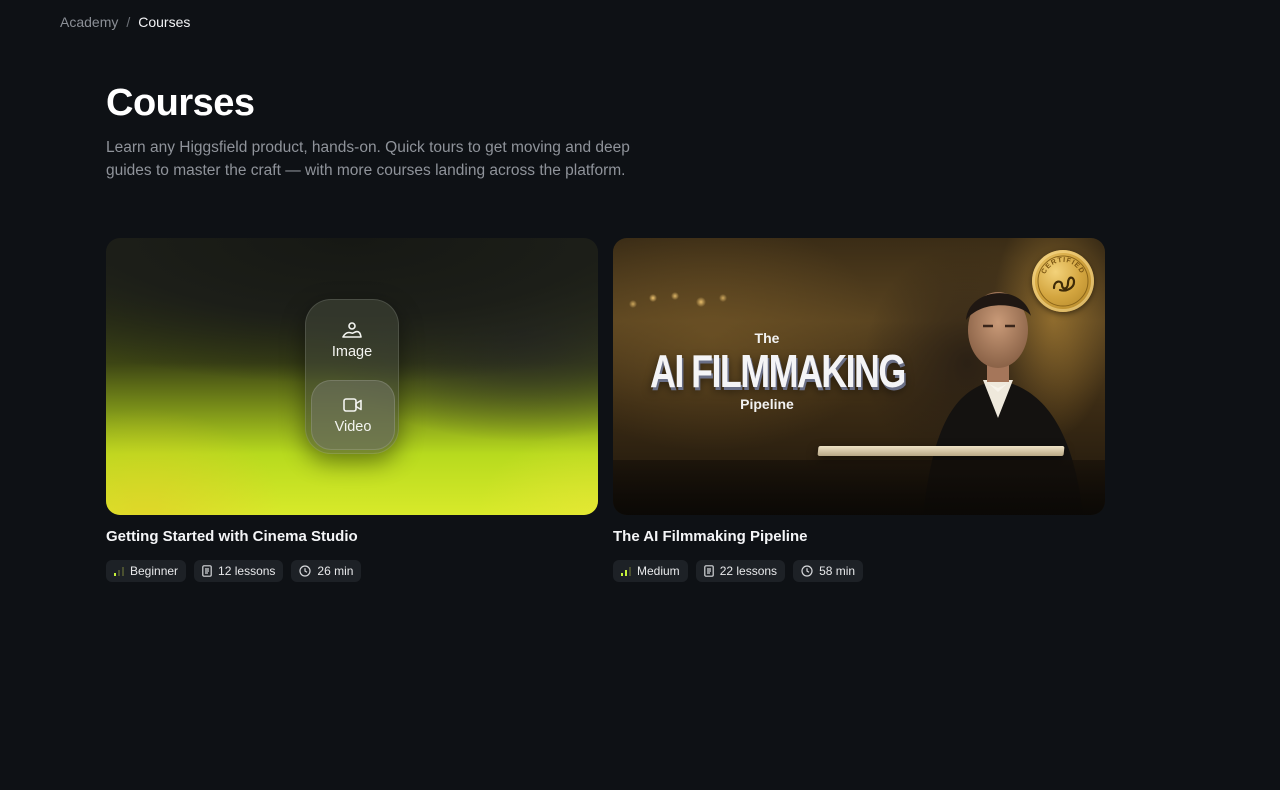  I want to click on reflection, so click(859, 487).